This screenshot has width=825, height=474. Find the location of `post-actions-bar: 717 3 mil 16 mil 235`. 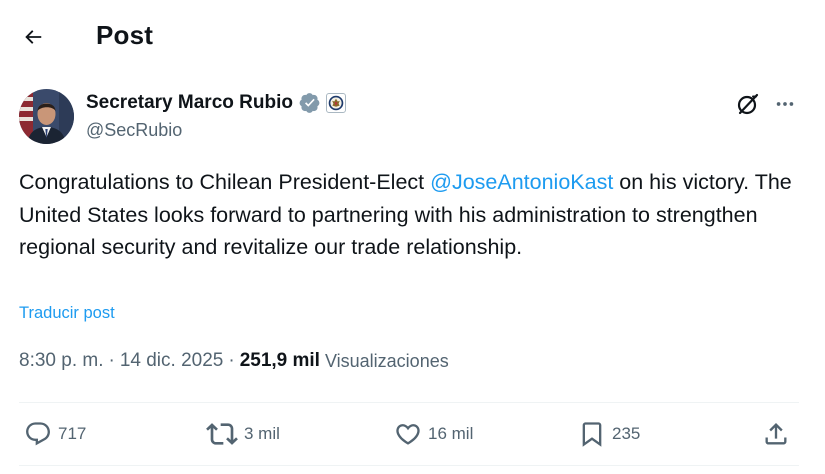

post-actions-bar: 717 3 mil 16 mil 235 is located at coordinates (412, 434).